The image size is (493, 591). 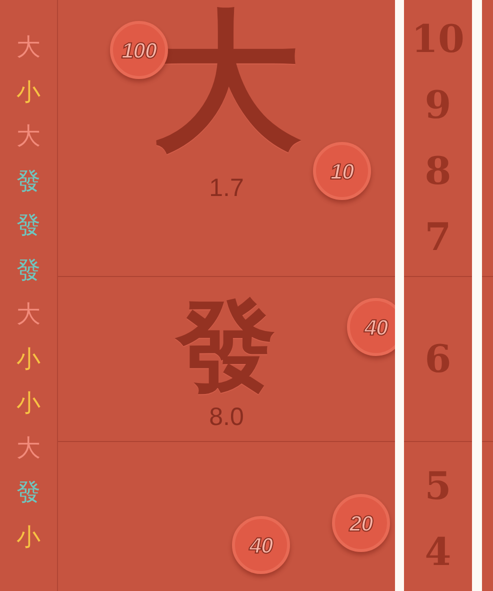 I want to click on betting-chip: 10, so click(x=342, y=171).